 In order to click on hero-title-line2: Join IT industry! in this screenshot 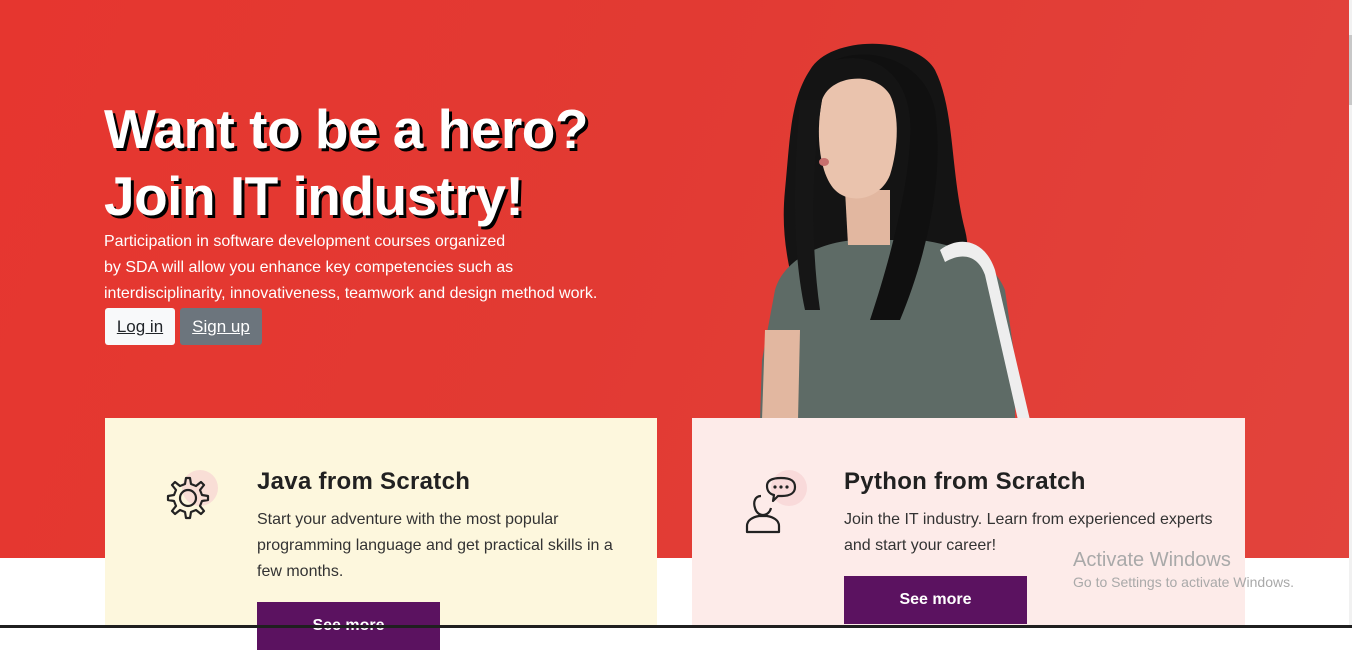, I will do `click(314, 196)`.